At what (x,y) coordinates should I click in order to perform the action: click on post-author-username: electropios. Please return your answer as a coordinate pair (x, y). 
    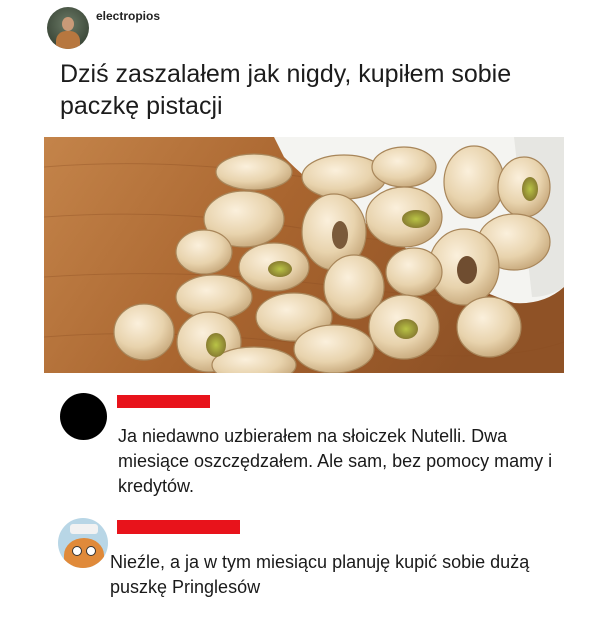
    Looking at the image, I should click on (128, 16).